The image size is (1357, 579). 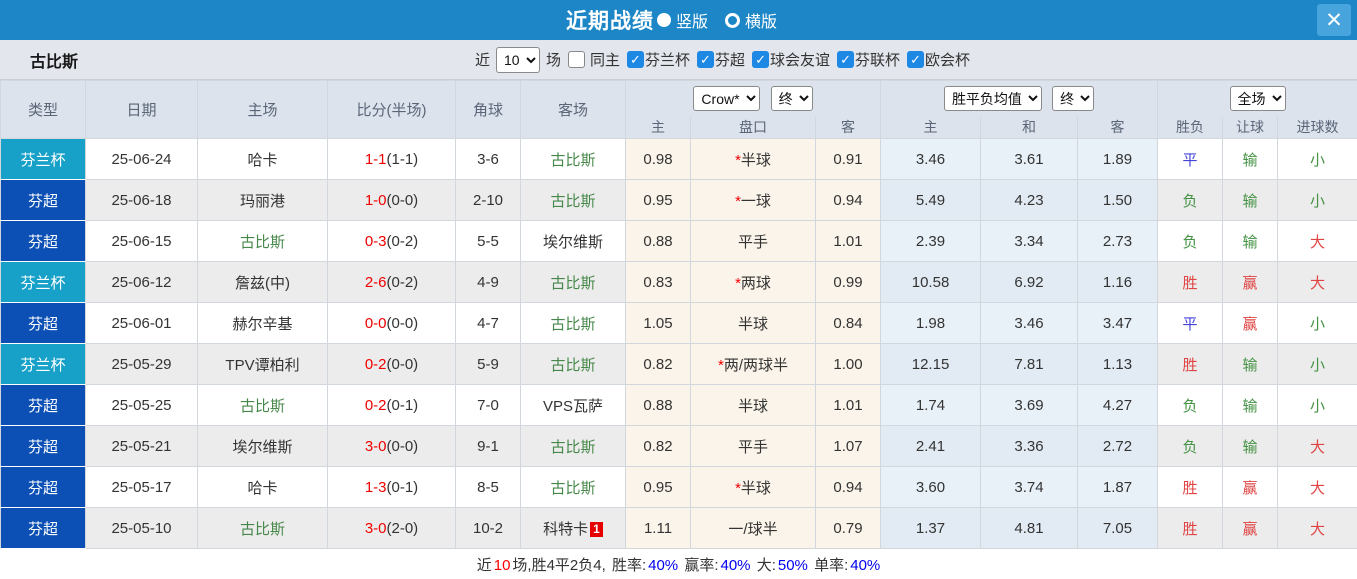 What do you see at coordinates (375, 323) in the screenshot?
I see `full-time-score: 0-0` at bounding box center [375, 323].